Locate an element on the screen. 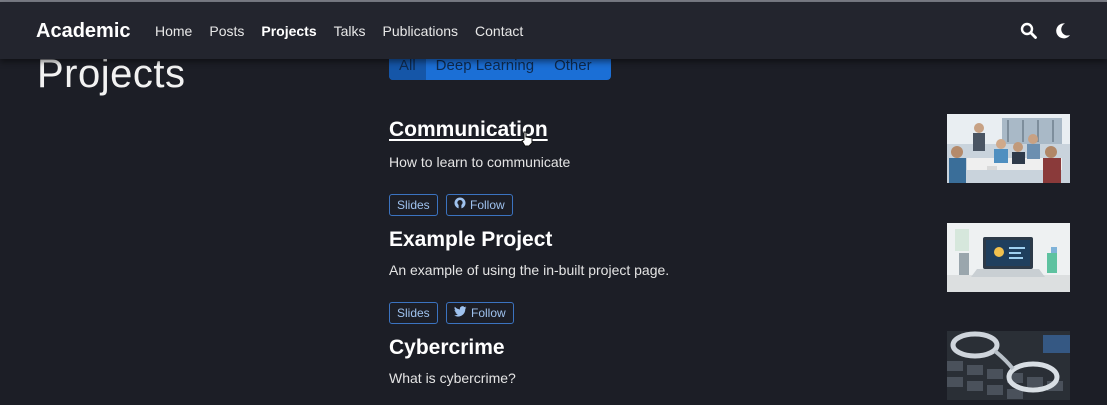 The width and height of the screenshot is (1107, 405). project-filter-group: All Deep Learning Other is located at coordinates (500, 68).